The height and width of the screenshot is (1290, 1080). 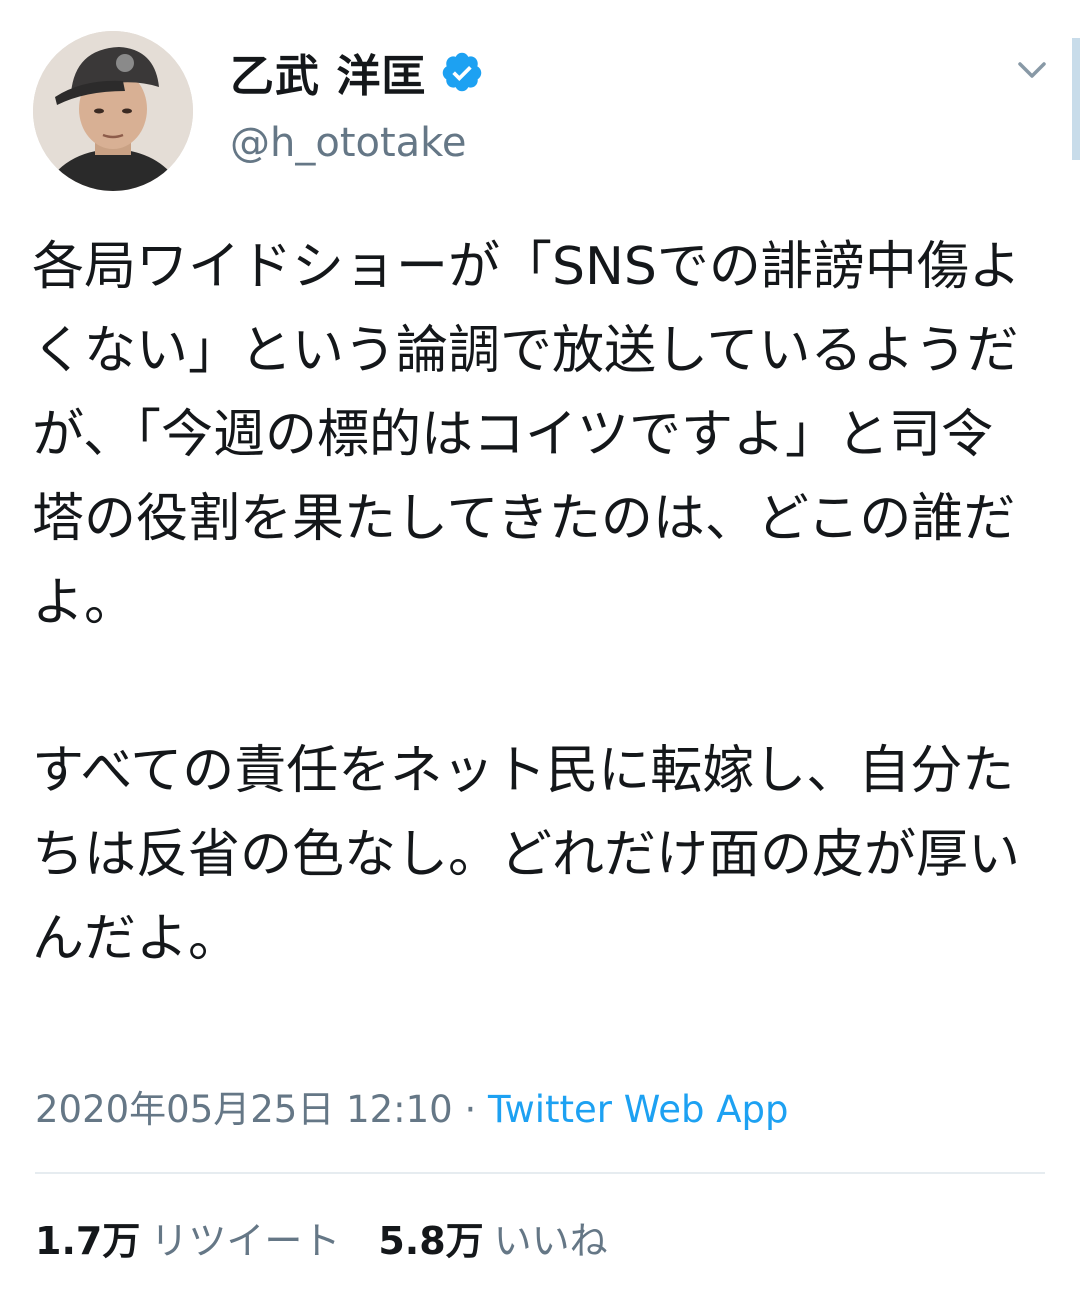 What do you see at coordinates (550, 1241) in the screenshot?
I see `likes-label: いいね` at bounding box center [550, 1241].